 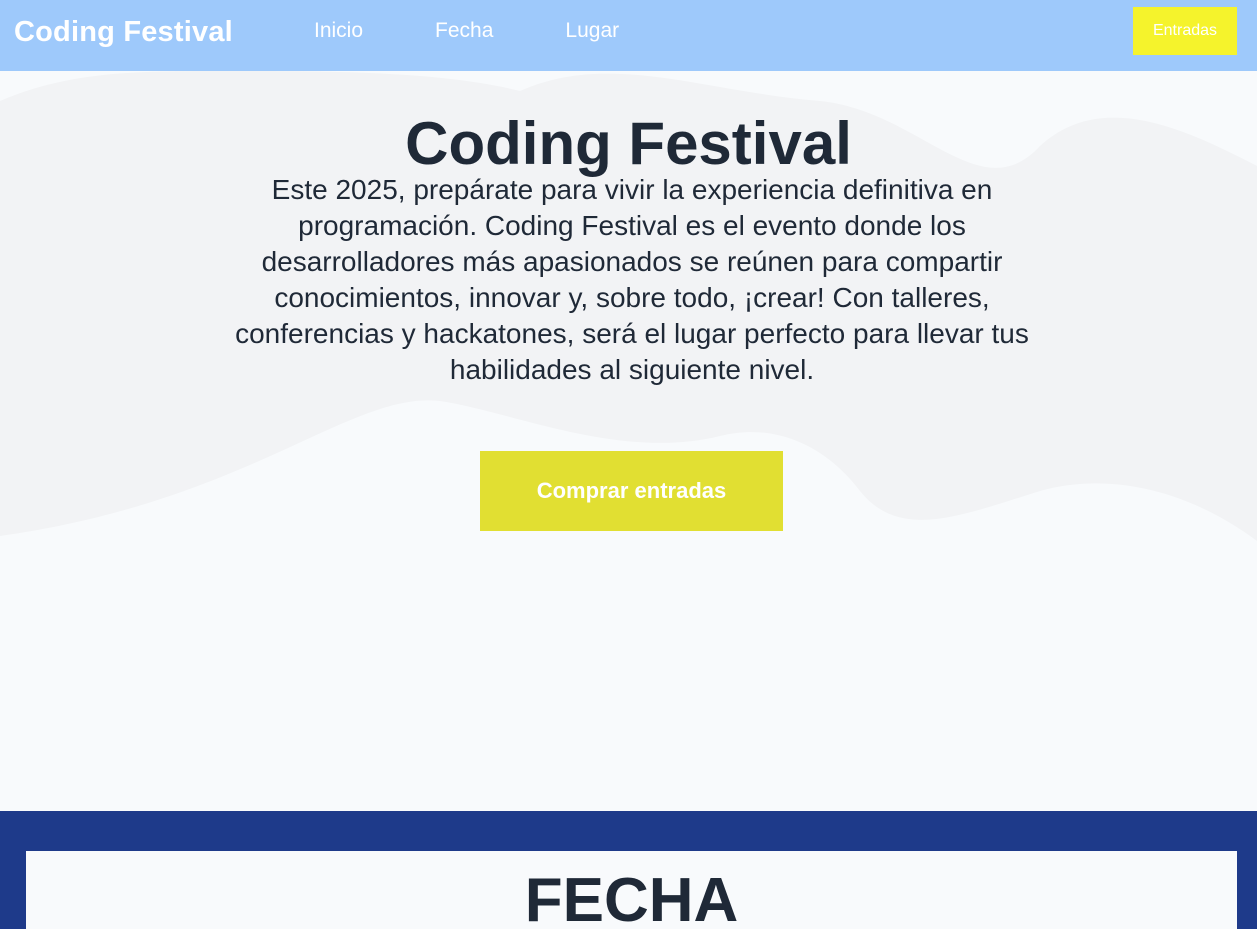 I want to click on date-section: FECHA, so click(x=628, y=870).